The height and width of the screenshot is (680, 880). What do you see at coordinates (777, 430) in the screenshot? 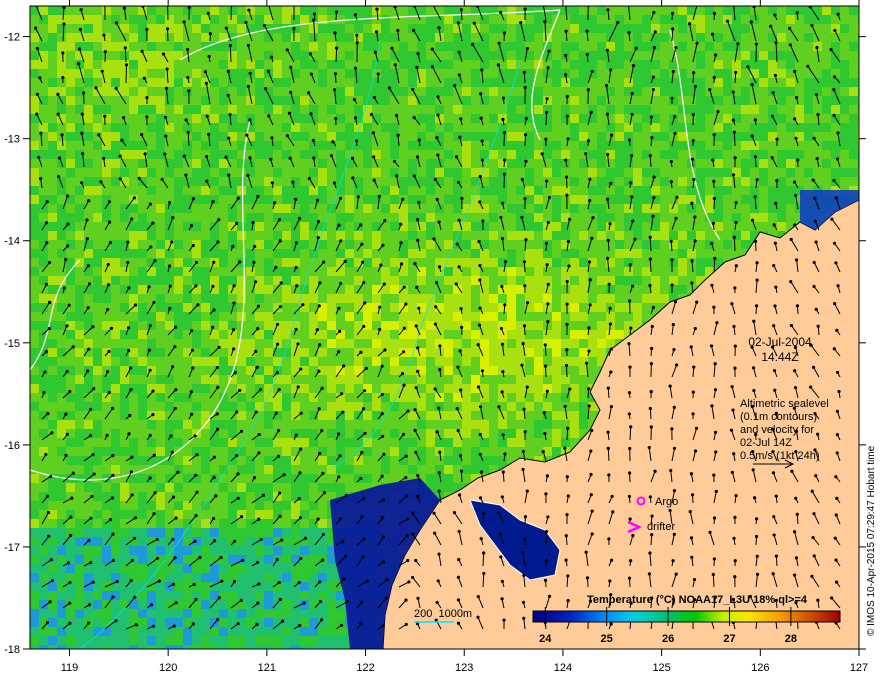
I see `legend-line: and velocity for` at bounding box center [777, 430].